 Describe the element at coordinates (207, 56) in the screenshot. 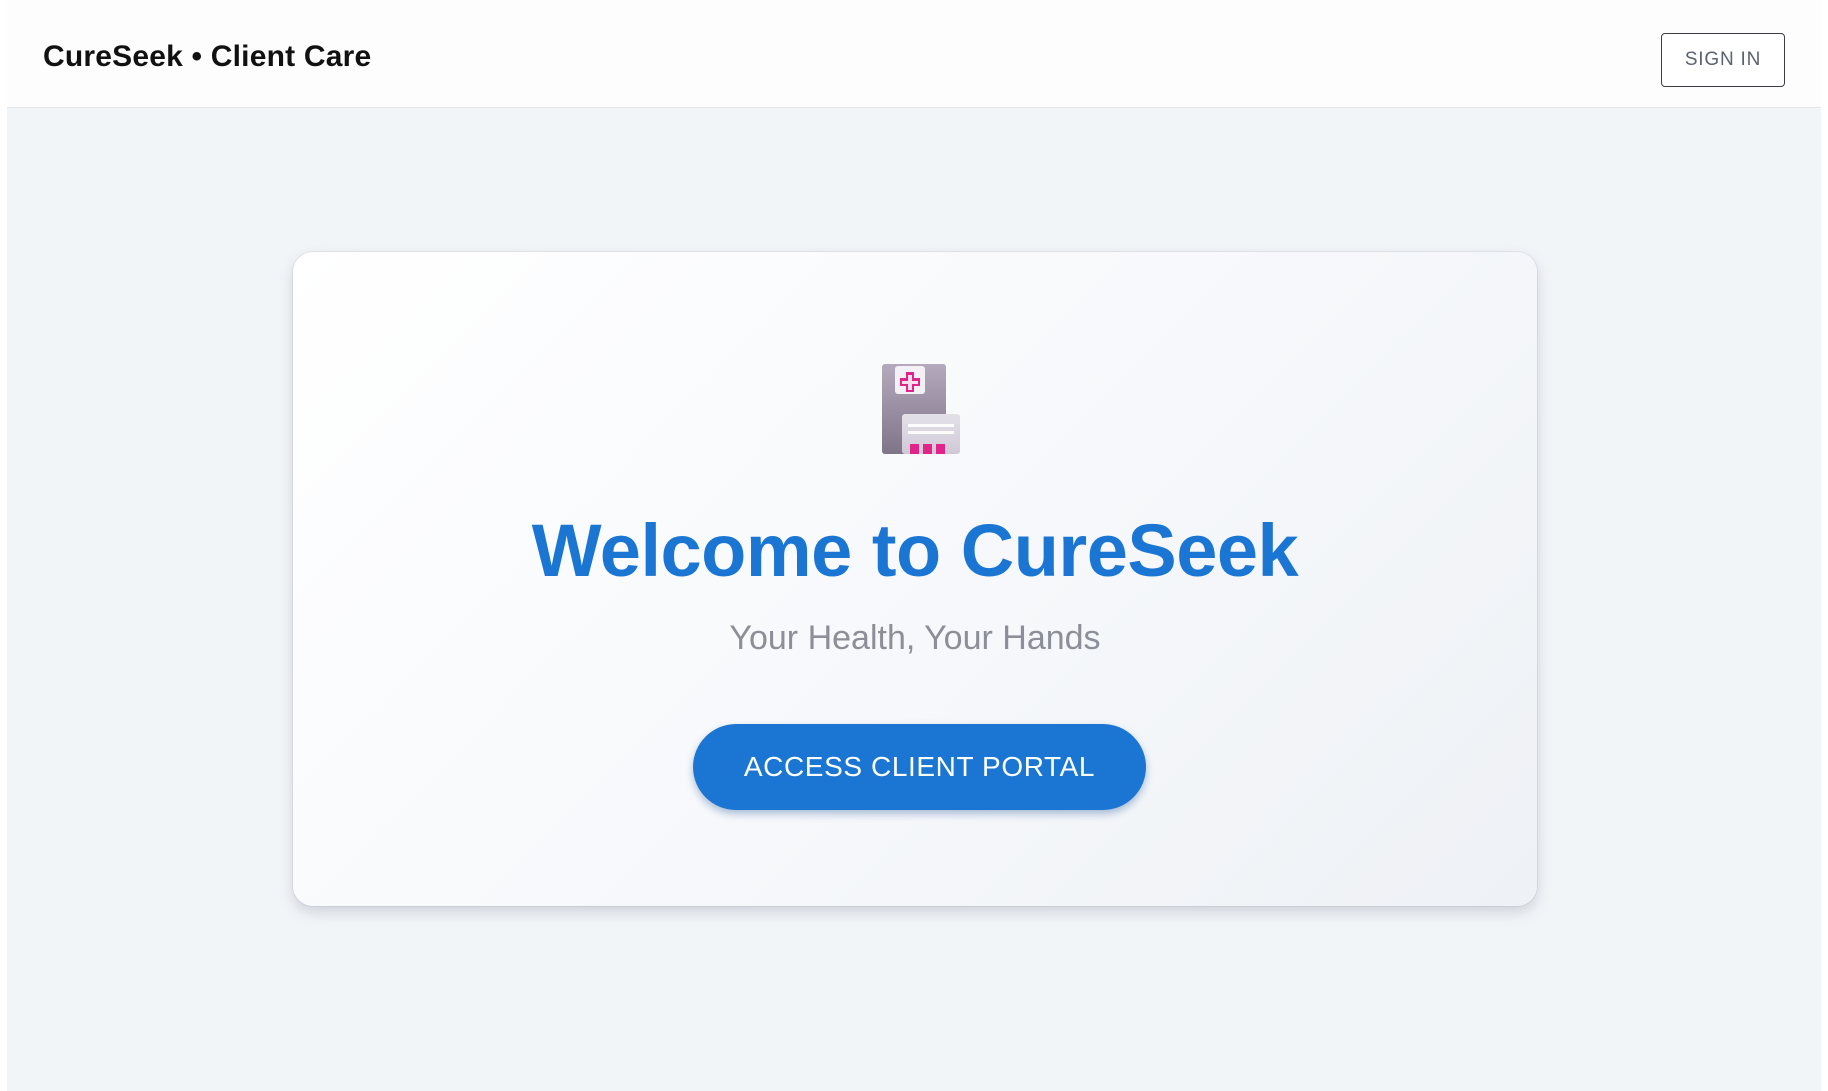

I see `brand-title: CureSeek • Client Care` at that location.